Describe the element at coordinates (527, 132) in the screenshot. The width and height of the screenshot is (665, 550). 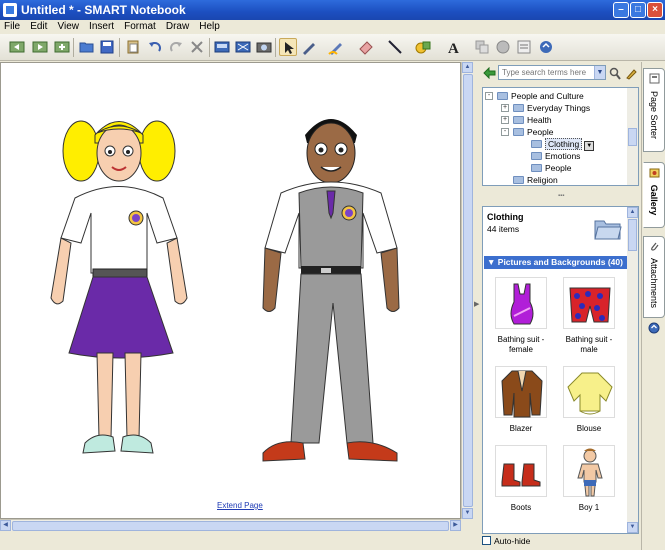
I see `tree-item: - People` at that location.